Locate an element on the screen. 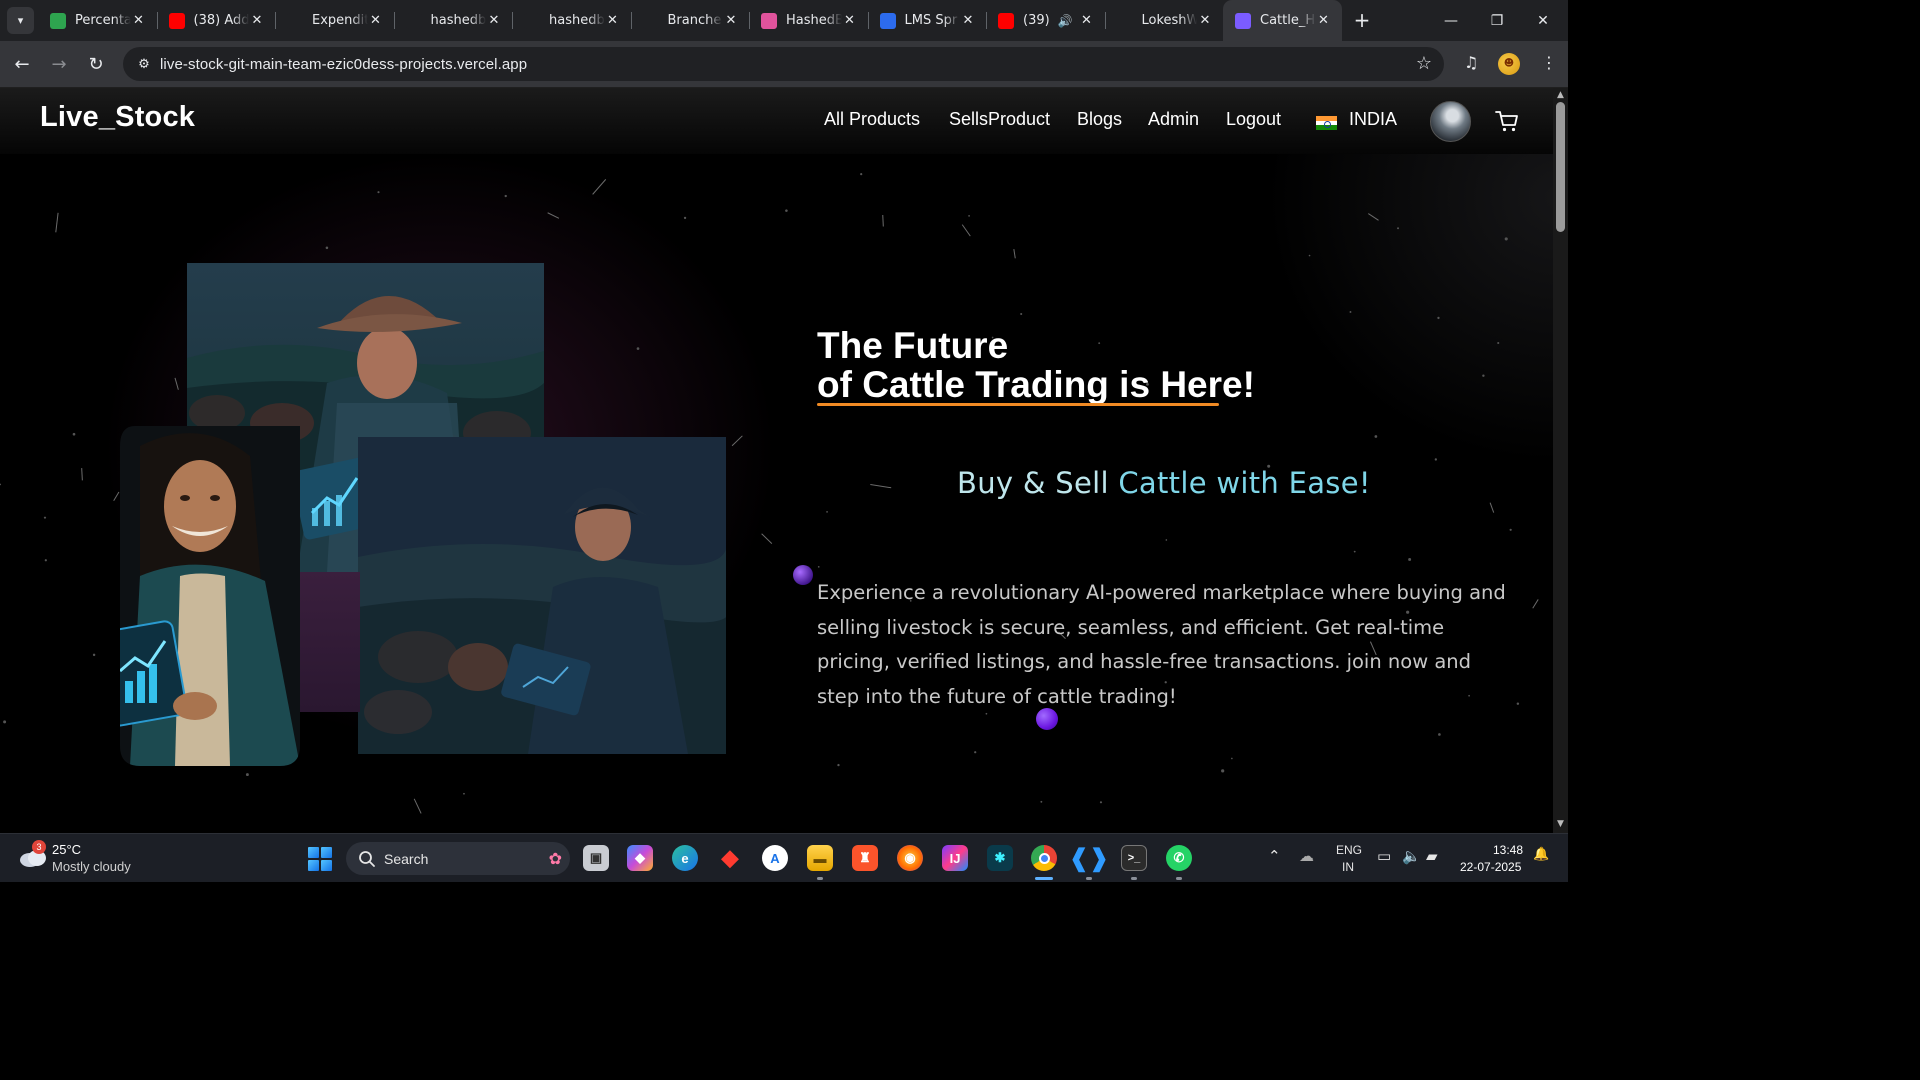 Image resolution: width=1920 pixels, height=1080 pixels. close-window-button: ✕ is located at coordinates (1543, 20).